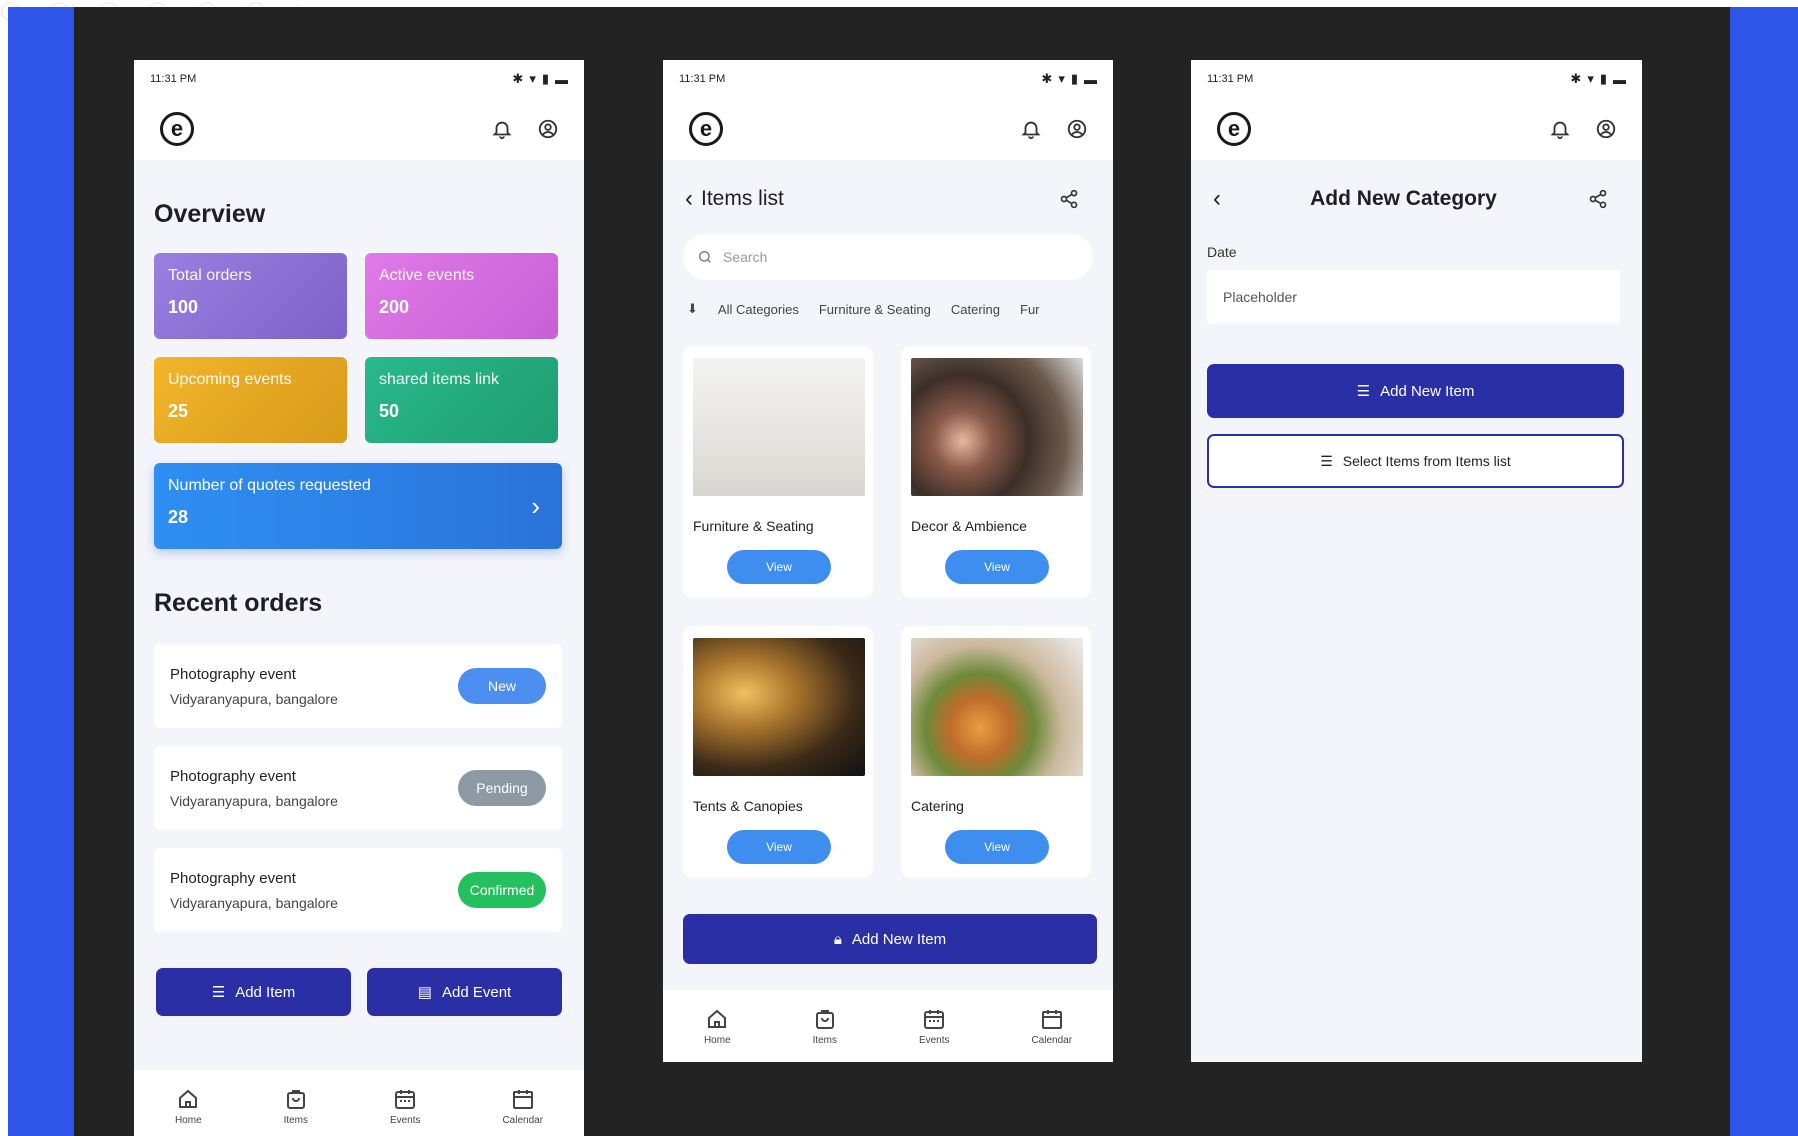 The width and height of the screenshot is (1798, 1136). What do you see at coordinates (188, 1098) in the screenshot?
I see `home-icon` at bounding box center [188, 1098].